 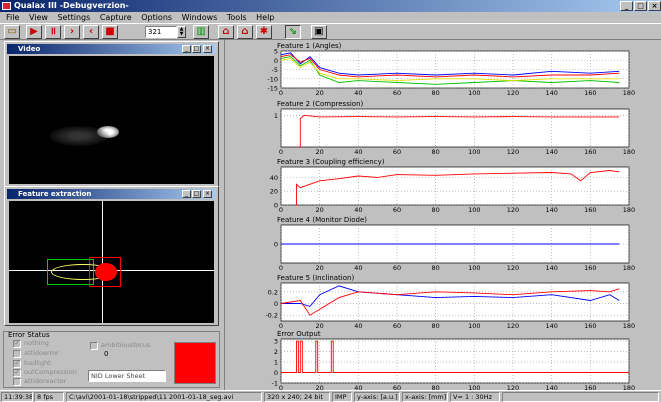 What do you see at coordinates (17, 382) in the screenshot?
I see `checkbox-attidoreactor` at bounding box center [17, 382].